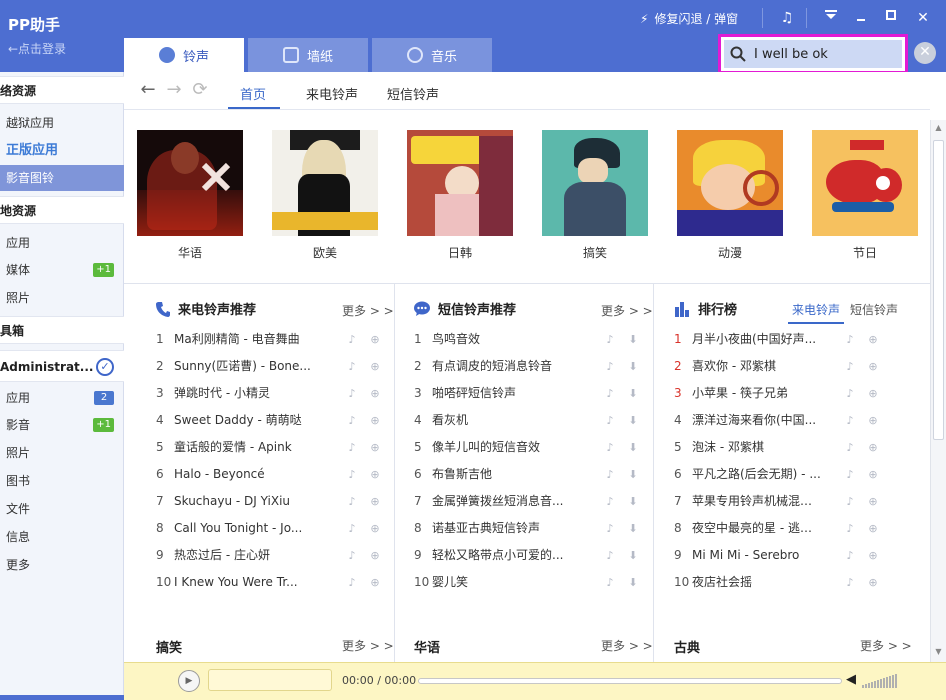 This screenshot has height=700, width=946. Describe the element at coordinates (332, 93) in the screenshot. I see `subtab-call-ringtones: 来电铃声` at that location.